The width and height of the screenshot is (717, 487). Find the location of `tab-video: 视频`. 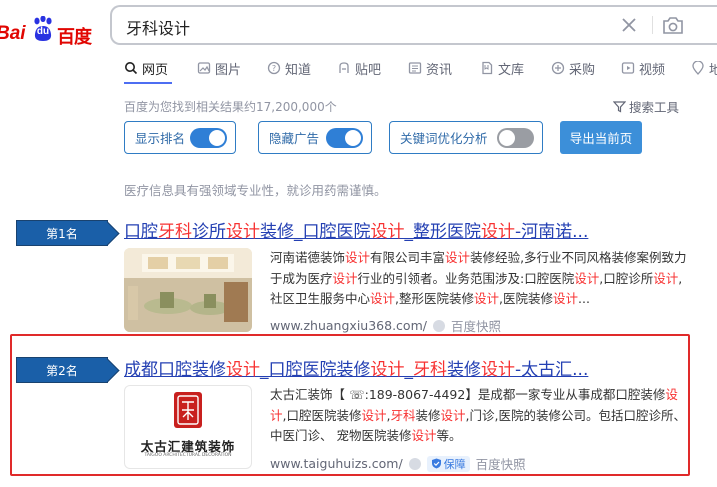

tab-video: 视频 is located at coordinates (643, 68).